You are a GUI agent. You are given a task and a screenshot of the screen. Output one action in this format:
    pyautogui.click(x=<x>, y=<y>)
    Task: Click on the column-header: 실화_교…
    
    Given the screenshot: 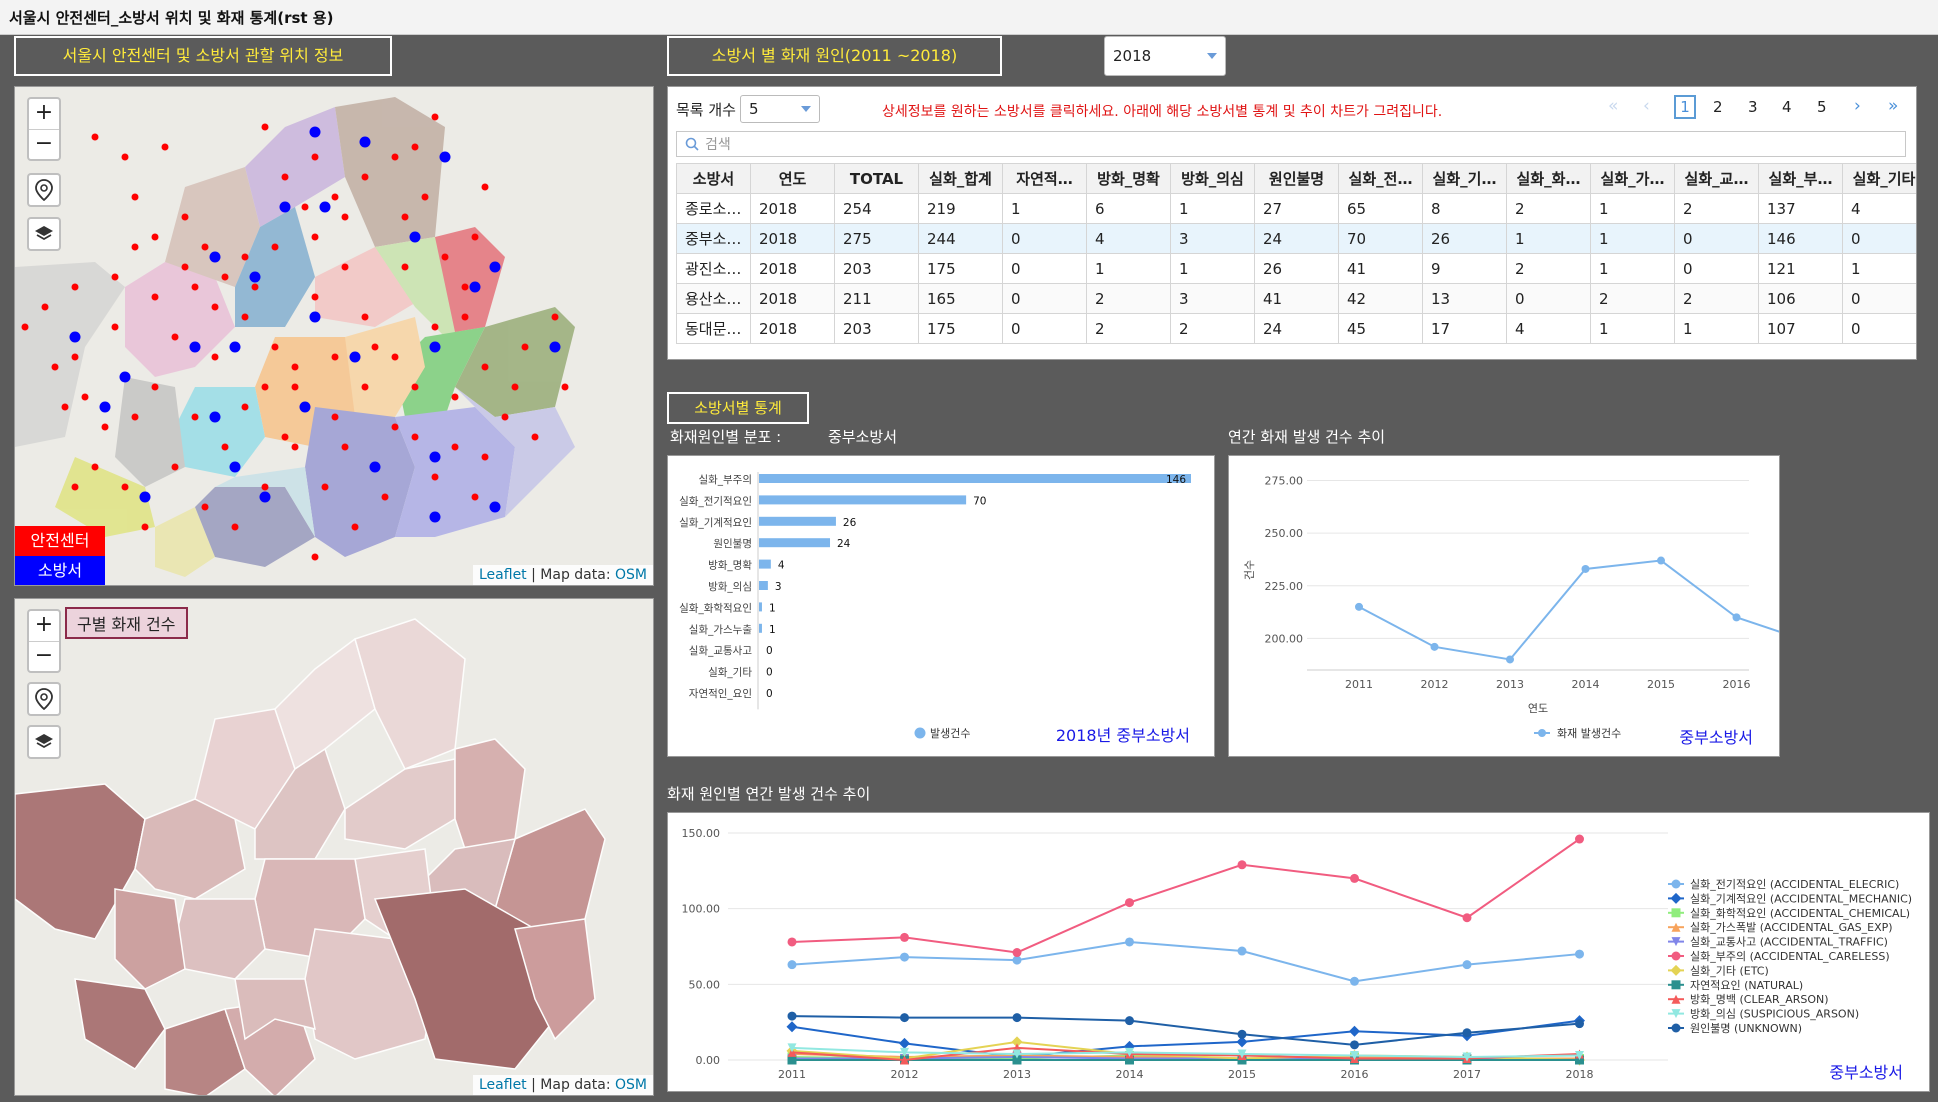 What is the action you would take?
    pyautogui.click(x=1716, y=178)
    